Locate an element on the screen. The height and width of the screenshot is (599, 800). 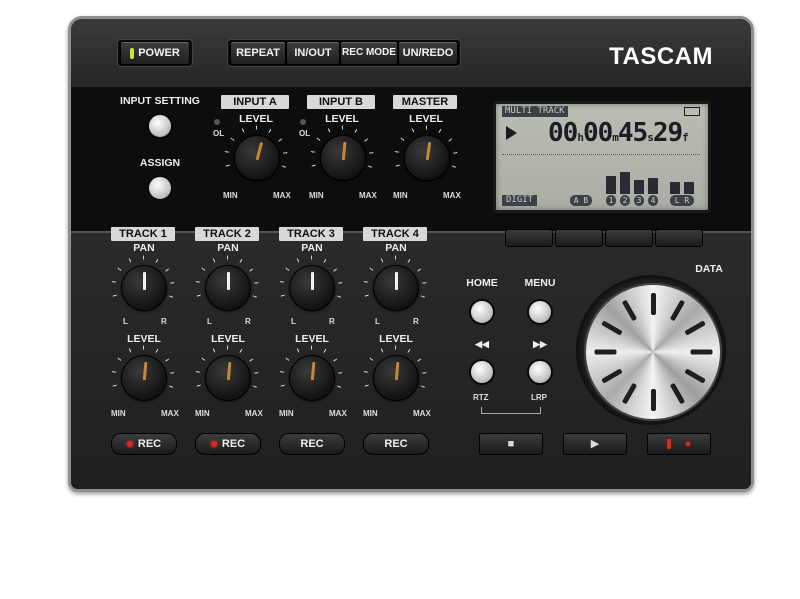
track-3-level-label: LEVEL is located at coordinates (312, 339).